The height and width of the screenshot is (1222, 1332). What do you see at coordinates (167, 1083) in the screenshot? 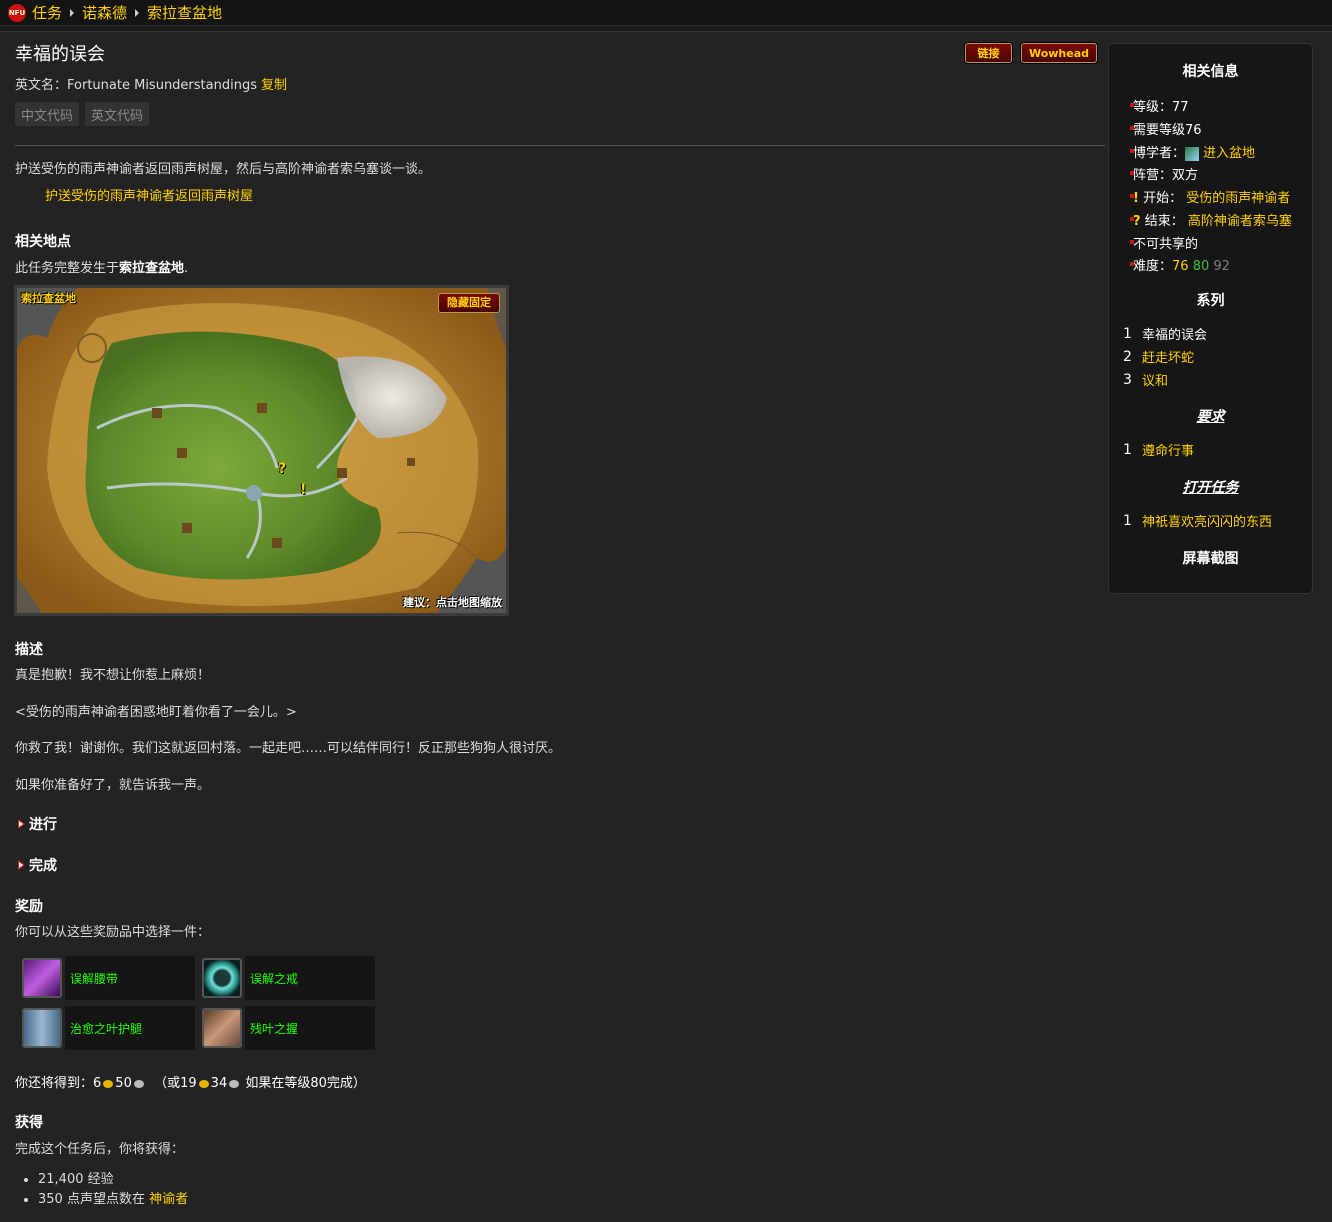
I see `alt-prefix: （或` at bounding box center [167, 1083].